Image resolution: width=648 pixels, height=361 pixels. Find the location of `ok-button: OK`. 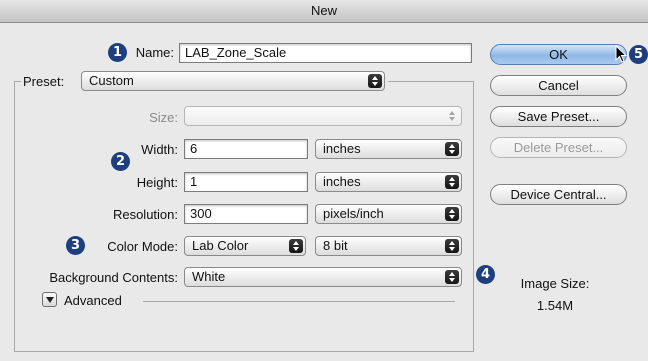

ok-button: OK is located at coordinates (558, 54).